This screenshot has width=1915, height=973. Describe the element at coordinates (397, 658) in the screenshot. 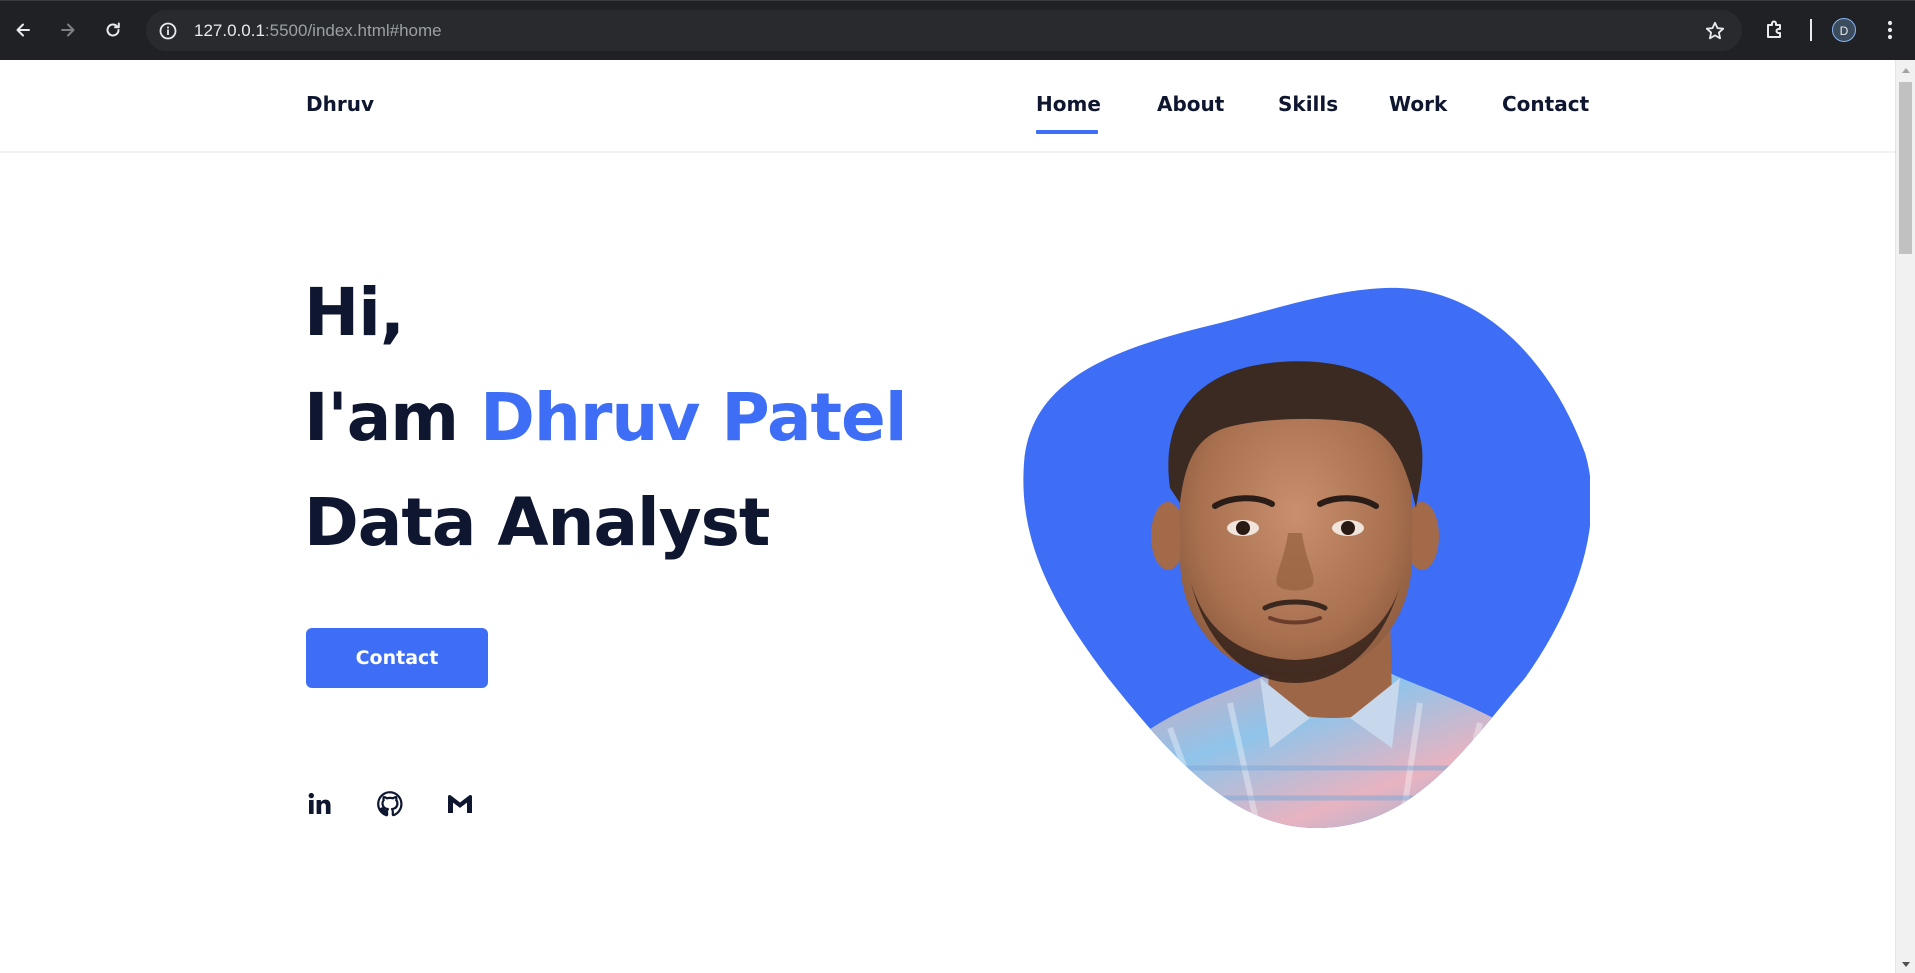

I see `contact-button: Contact` at that location.